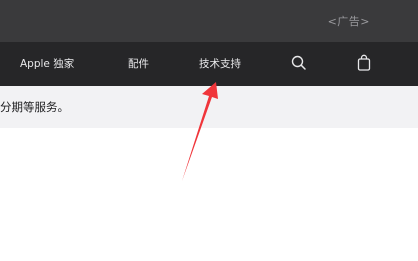 Image resolution: width=418 pixels, height=261 pixels. What do you see at coordinates (34, 107) in the screenshot?
I see `banner-text: 分期等服务。` at bounding box center [34, 107].